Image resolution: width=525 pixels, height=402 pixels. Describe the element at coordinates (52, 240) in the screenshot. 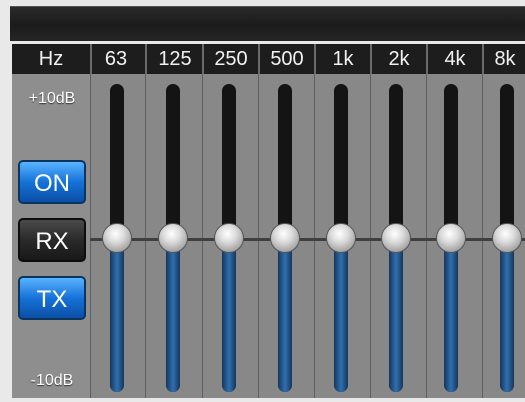

I see `rx-button: RX` at that location.